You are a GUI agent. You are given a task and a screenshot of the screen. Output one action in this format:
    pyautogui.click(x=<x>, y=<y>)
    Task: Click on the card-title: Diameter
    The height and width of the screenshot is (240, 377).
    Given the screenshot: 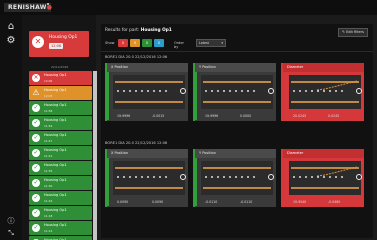 What is the action you would take?
    pyautogui.click(x=323, y=67)
    